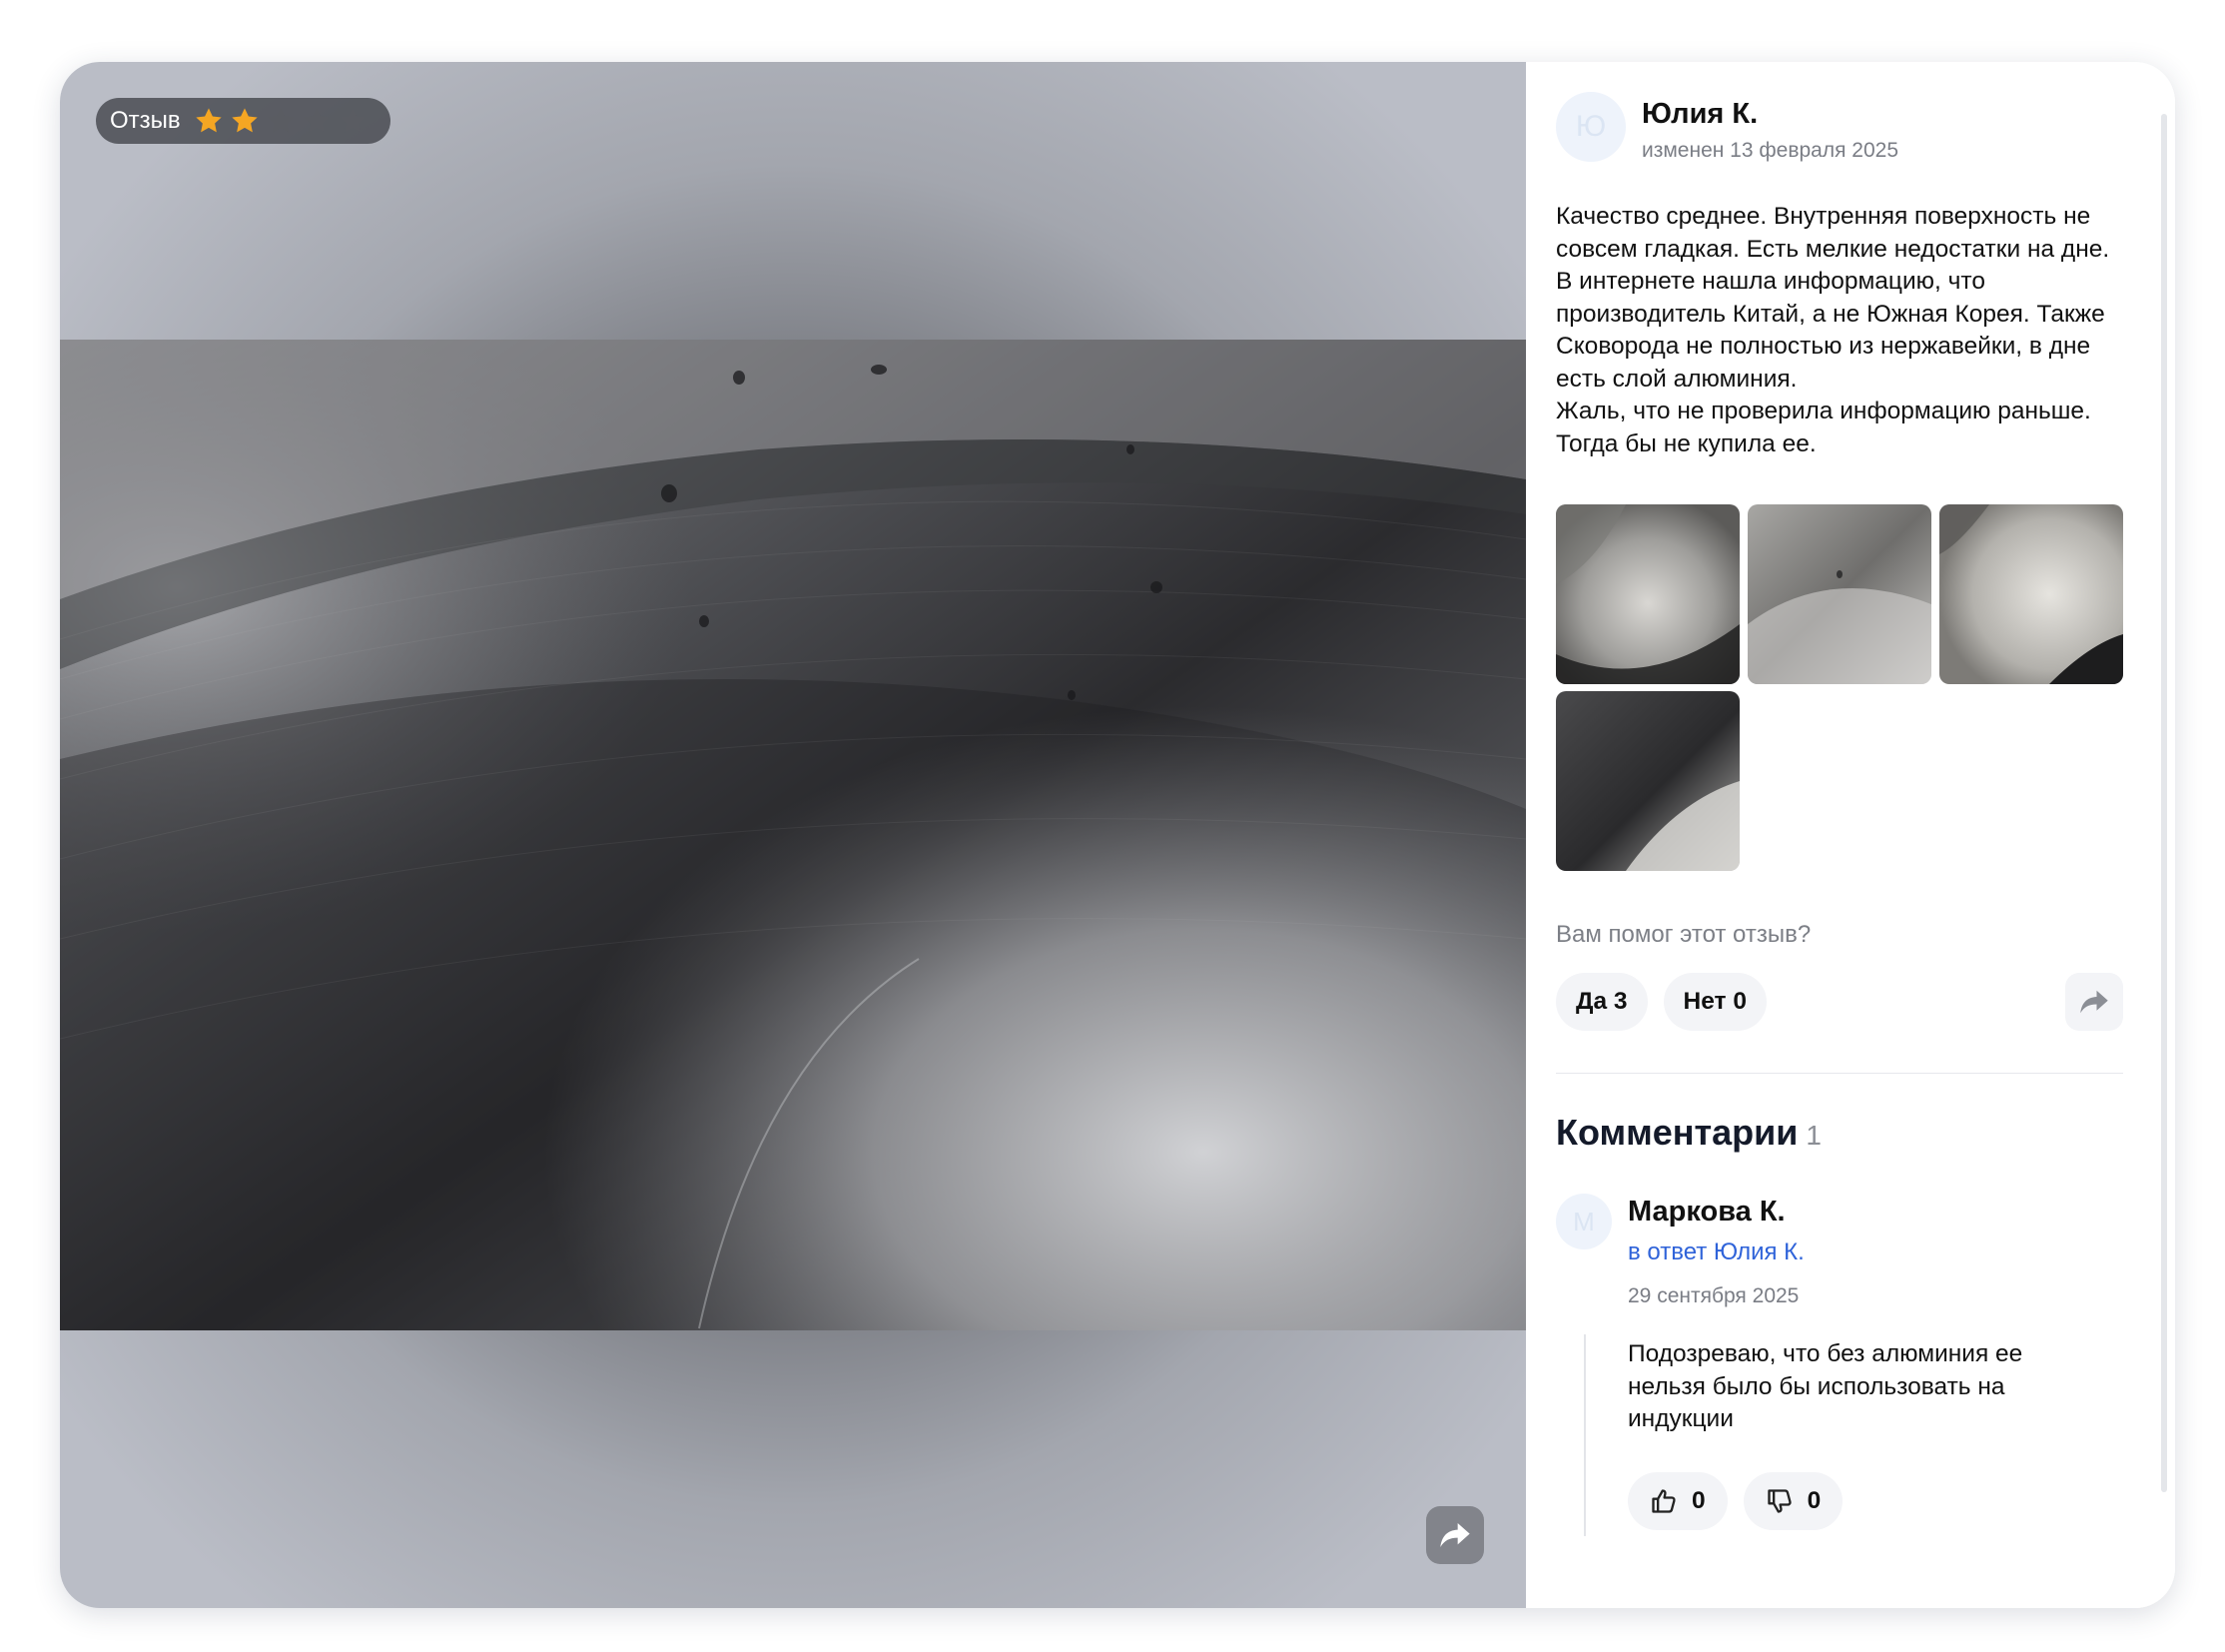 The image size is (2225, 1652). I want to click on comment-dislike-count: 0, so click(1814, 1500).